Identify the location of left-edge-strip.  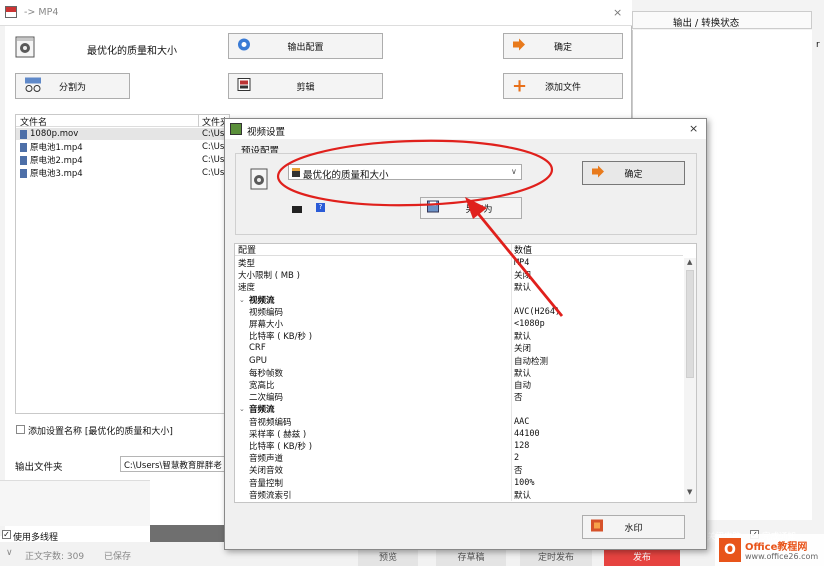
(2, 281).